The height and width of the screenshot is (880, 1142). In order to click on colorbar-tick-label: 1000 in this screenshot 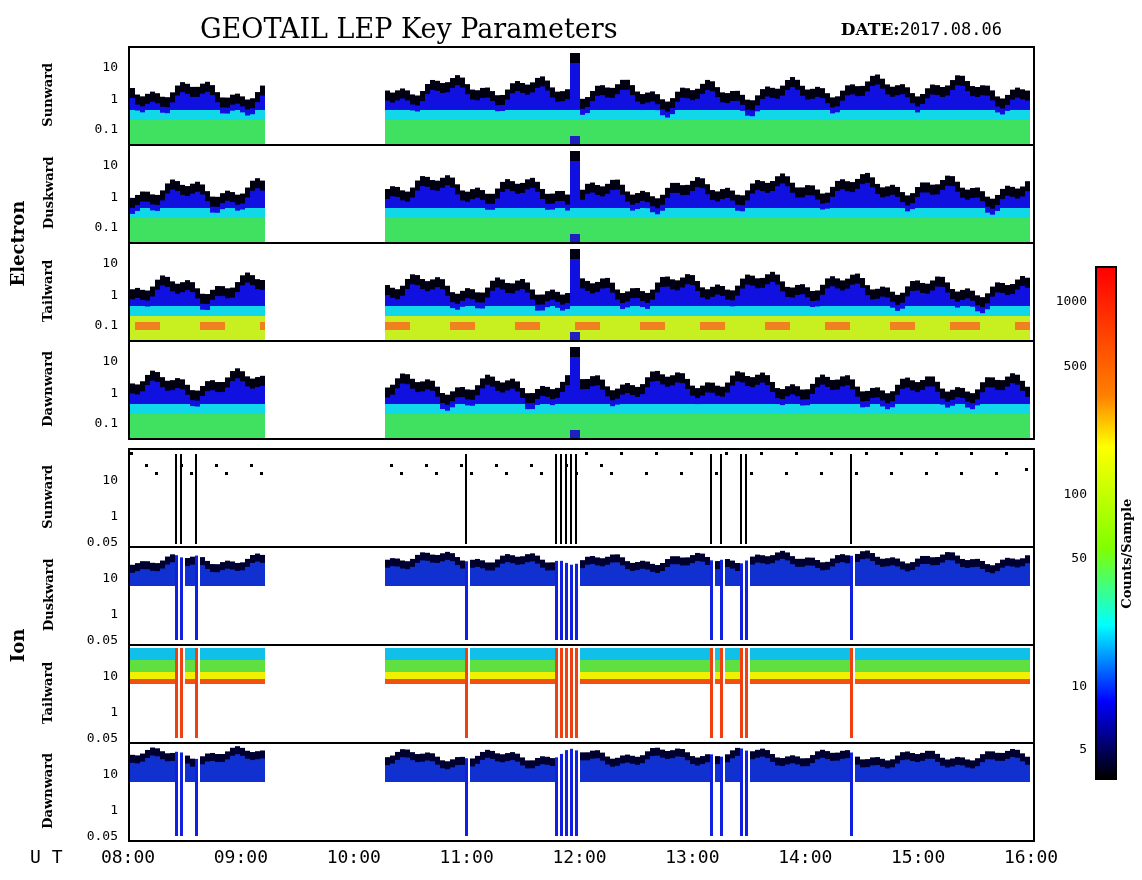, I will do `click(1071, 300)`.